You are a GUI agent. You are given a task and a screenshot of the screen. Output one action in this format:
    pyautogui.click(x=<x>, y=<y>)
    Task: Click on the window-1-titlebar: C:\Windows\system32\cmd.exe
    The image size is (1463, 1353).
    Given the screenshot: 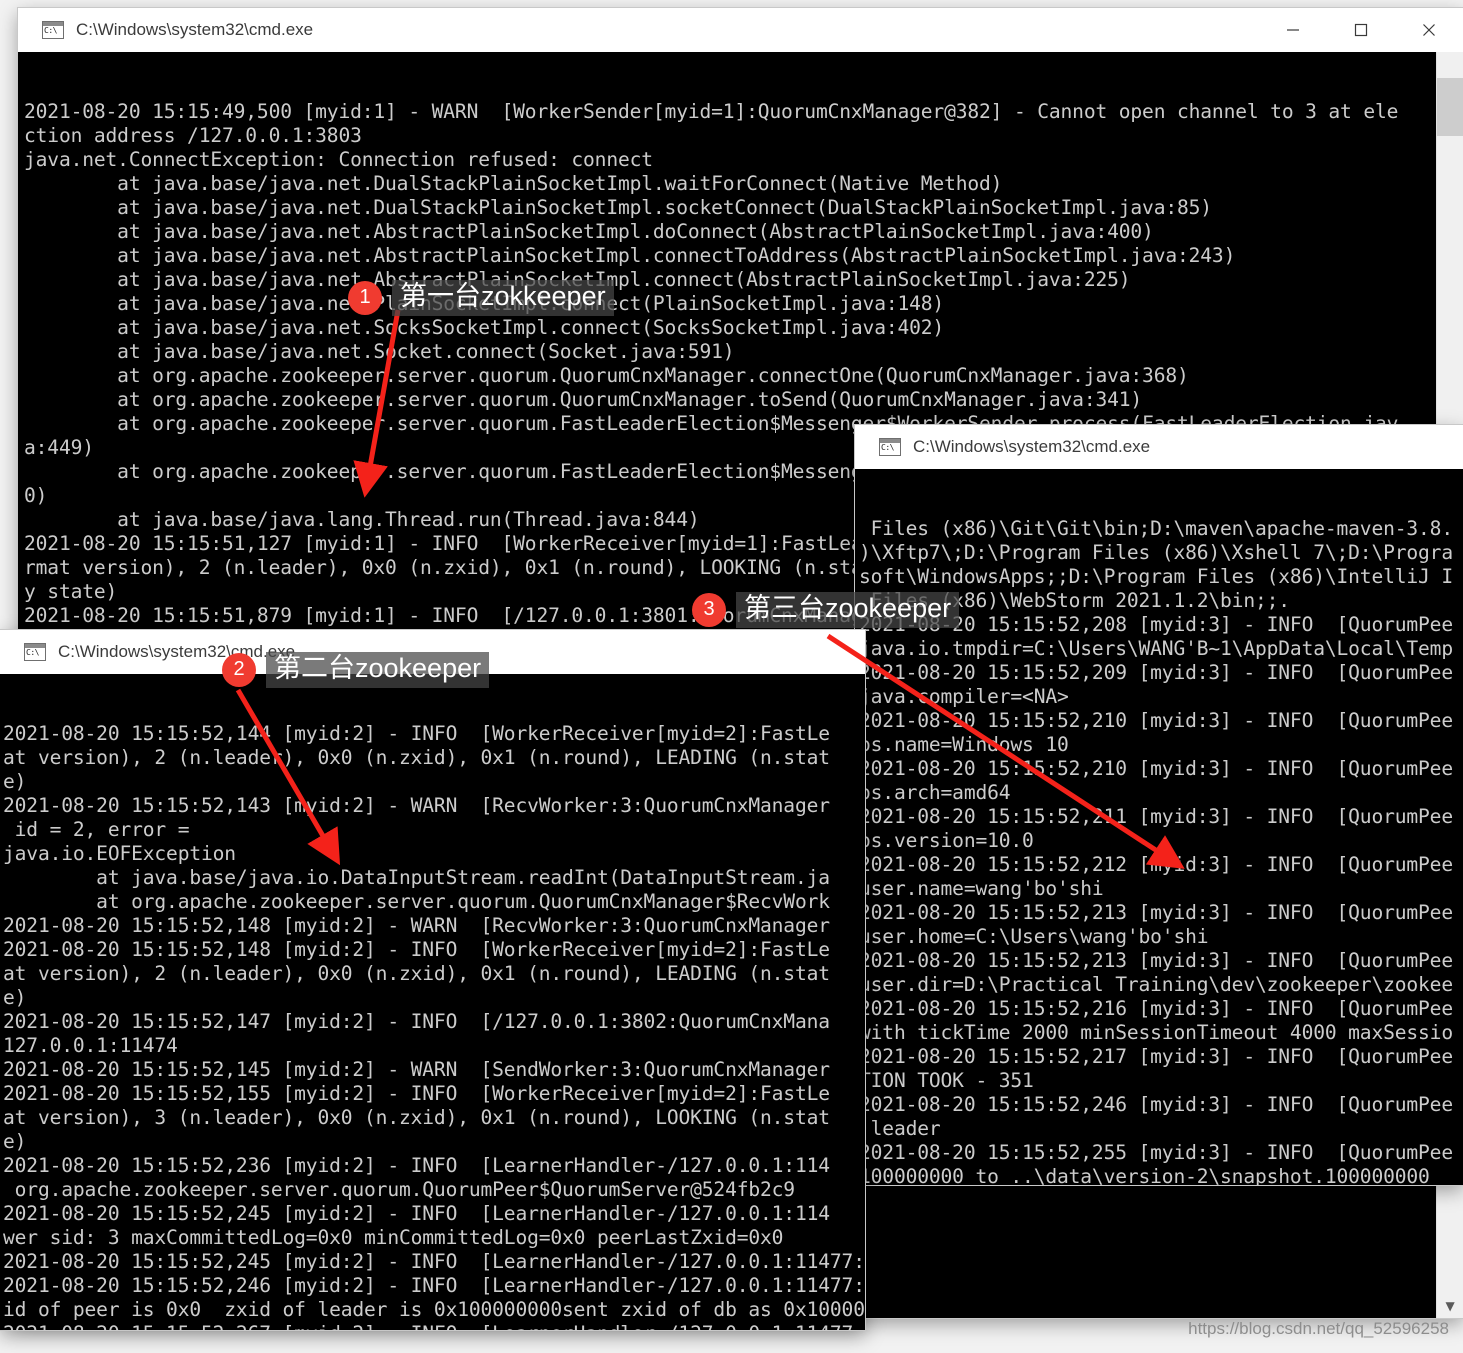 What is the action you would take?
    pyautogui.click(x=740, y=30)
    